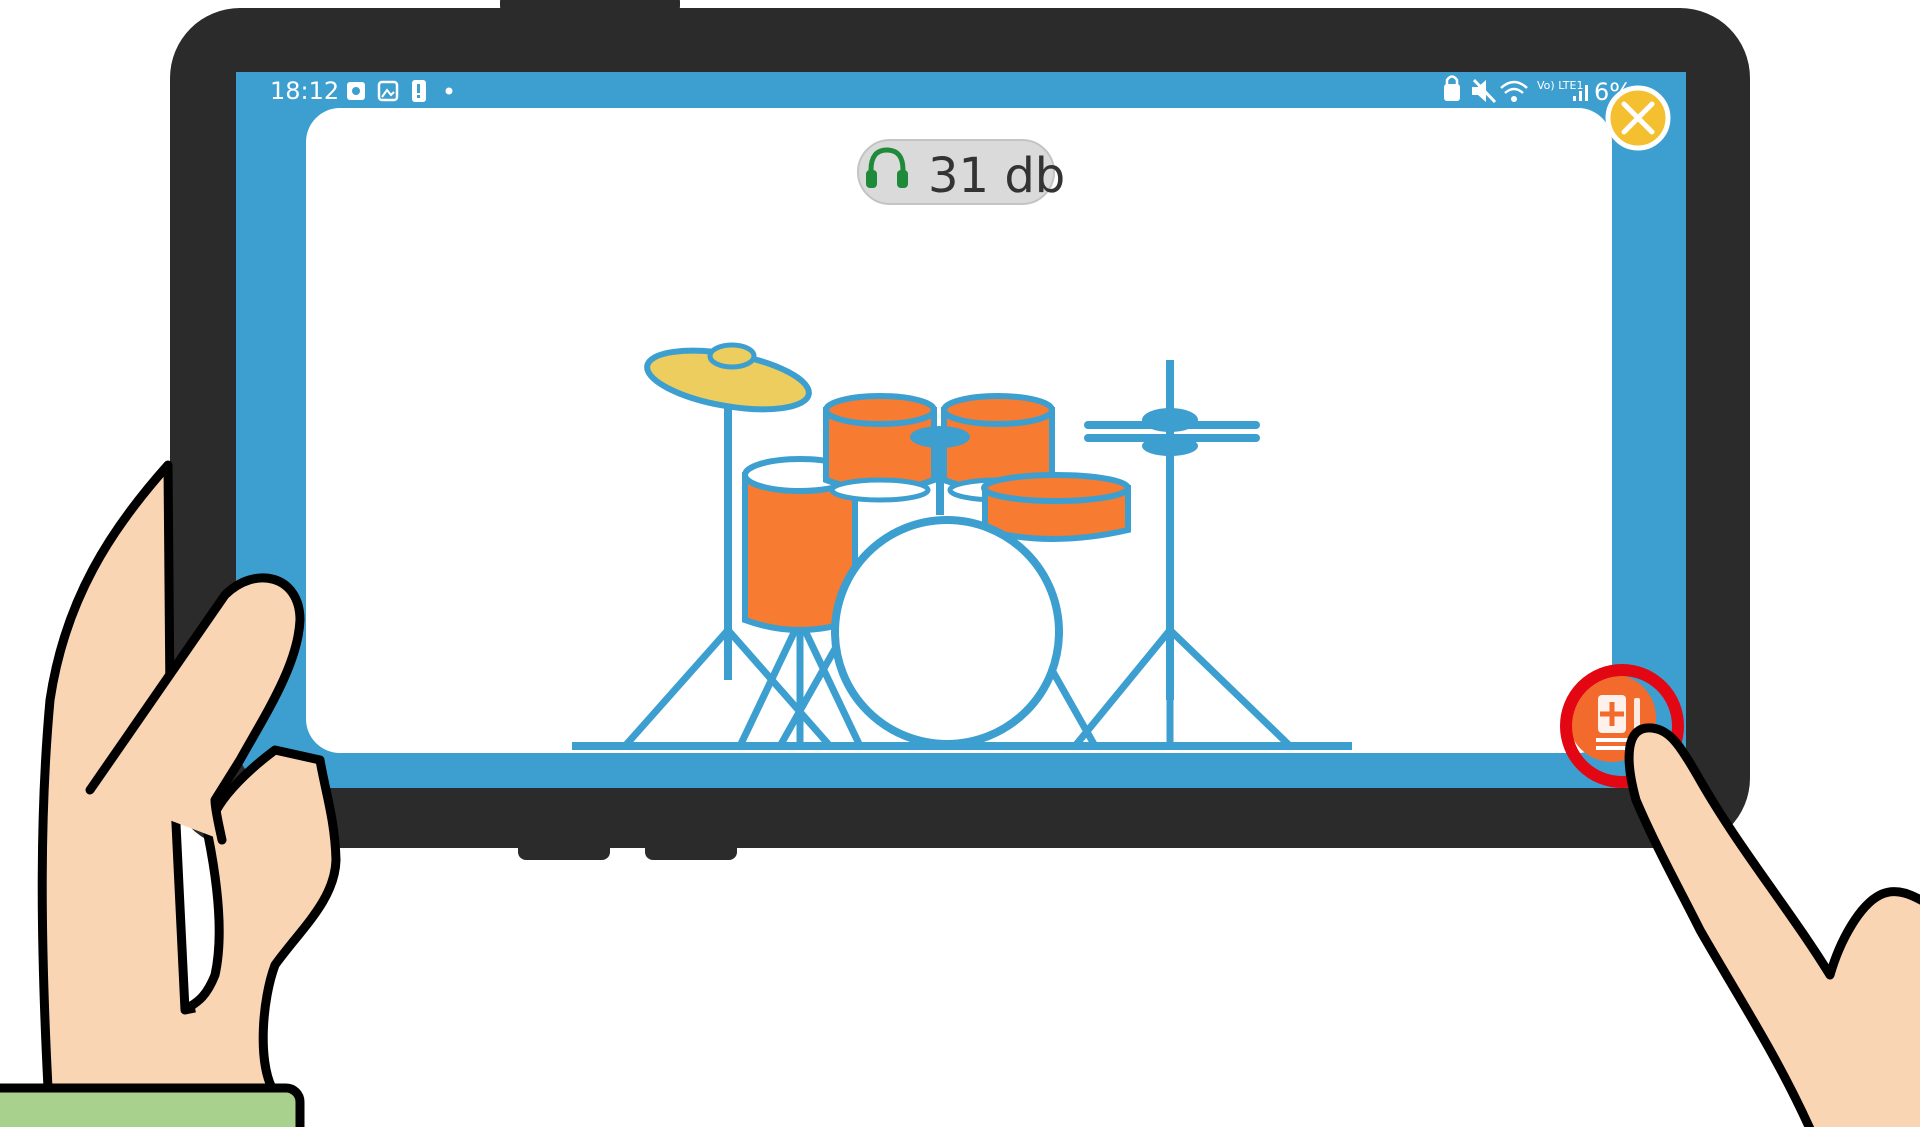 The width and height of the screenshot is (1920, 1127). What do you see at coordinates (449, 91) in the screenshot?
I see `dot-icon` at bounding box center [449, 91].